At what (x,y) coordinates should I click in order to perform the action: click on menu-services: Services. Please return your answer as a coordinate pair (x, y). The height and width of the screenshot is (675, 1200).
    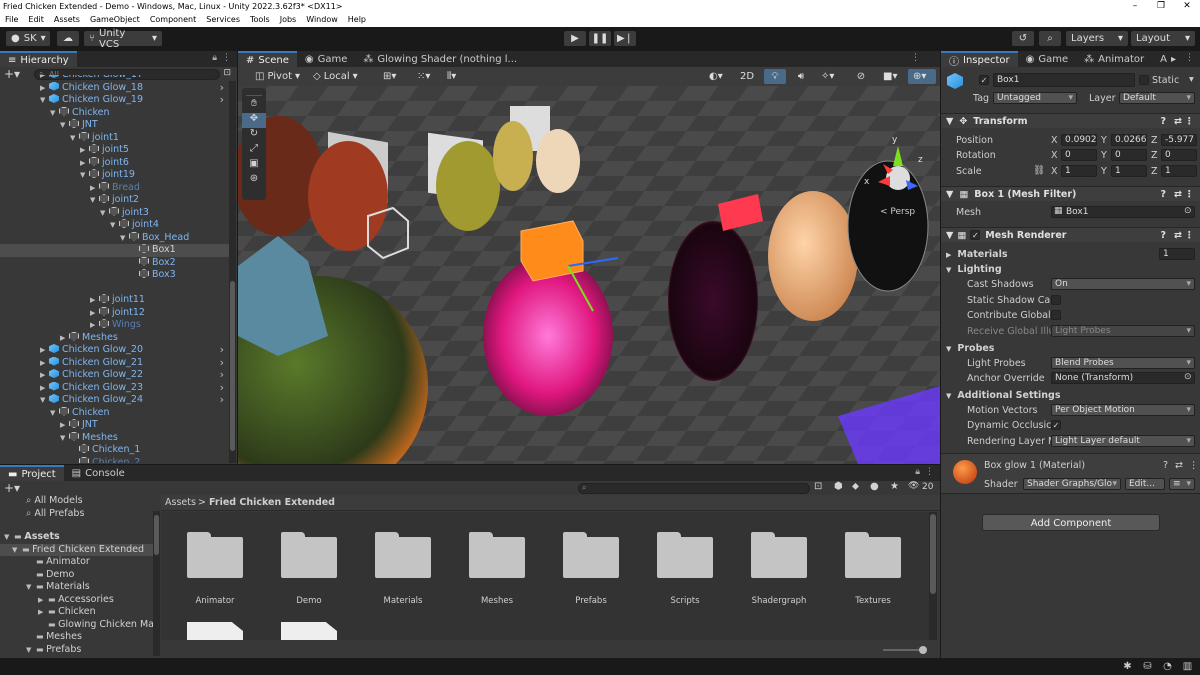
    Looking at the image, I should click on (223, 20).